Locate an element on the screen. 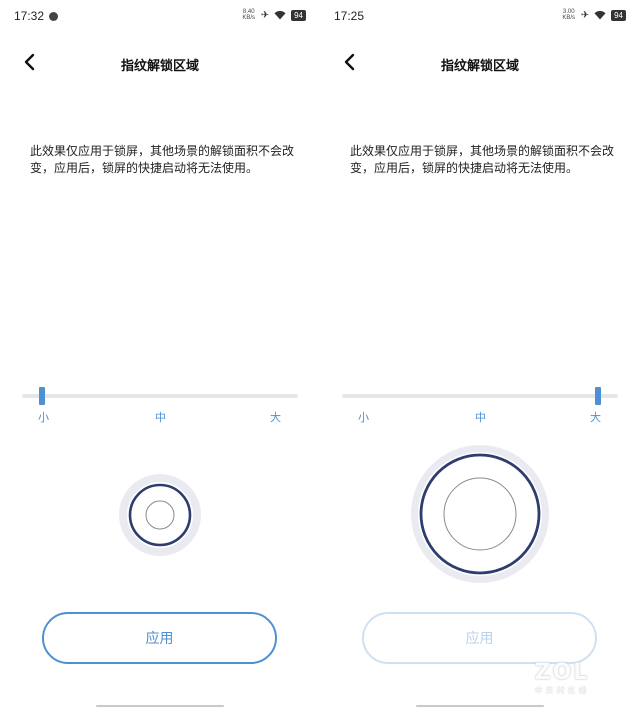 Image resolution: width=640 pixels, height=711 pixels. status-icons: 8.40 KB/s ✈ 94 is located at coordinates (274, 15).